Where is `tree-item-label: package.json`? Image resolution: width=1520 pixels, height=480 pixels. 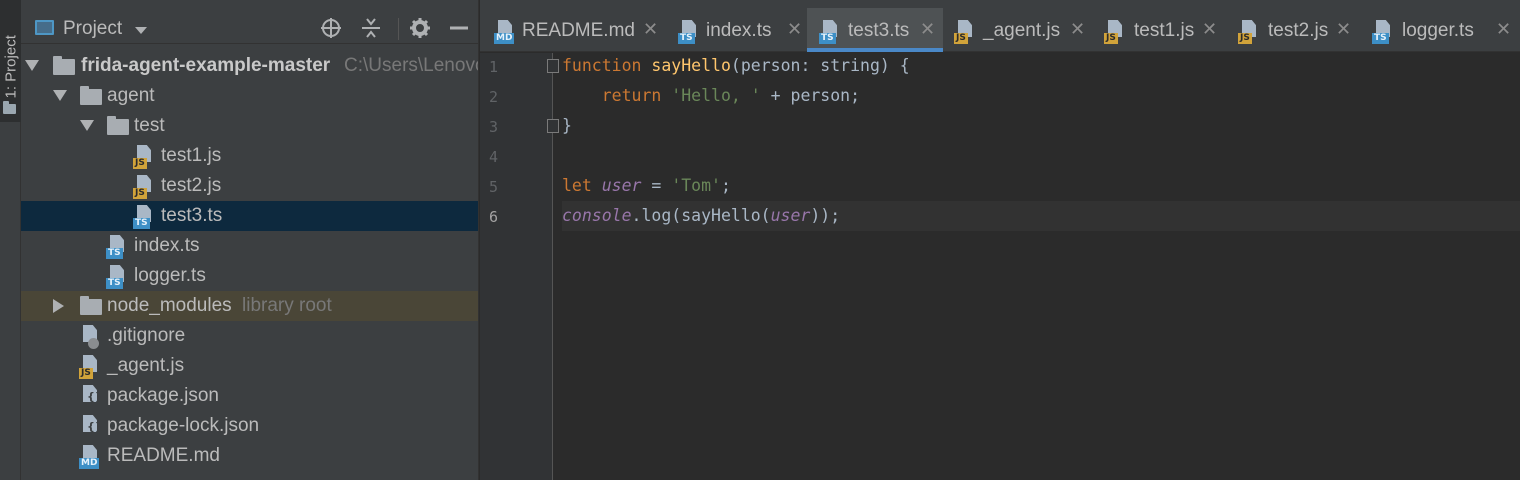
tree-item-label: package.json is located at coordinates (163, 395).